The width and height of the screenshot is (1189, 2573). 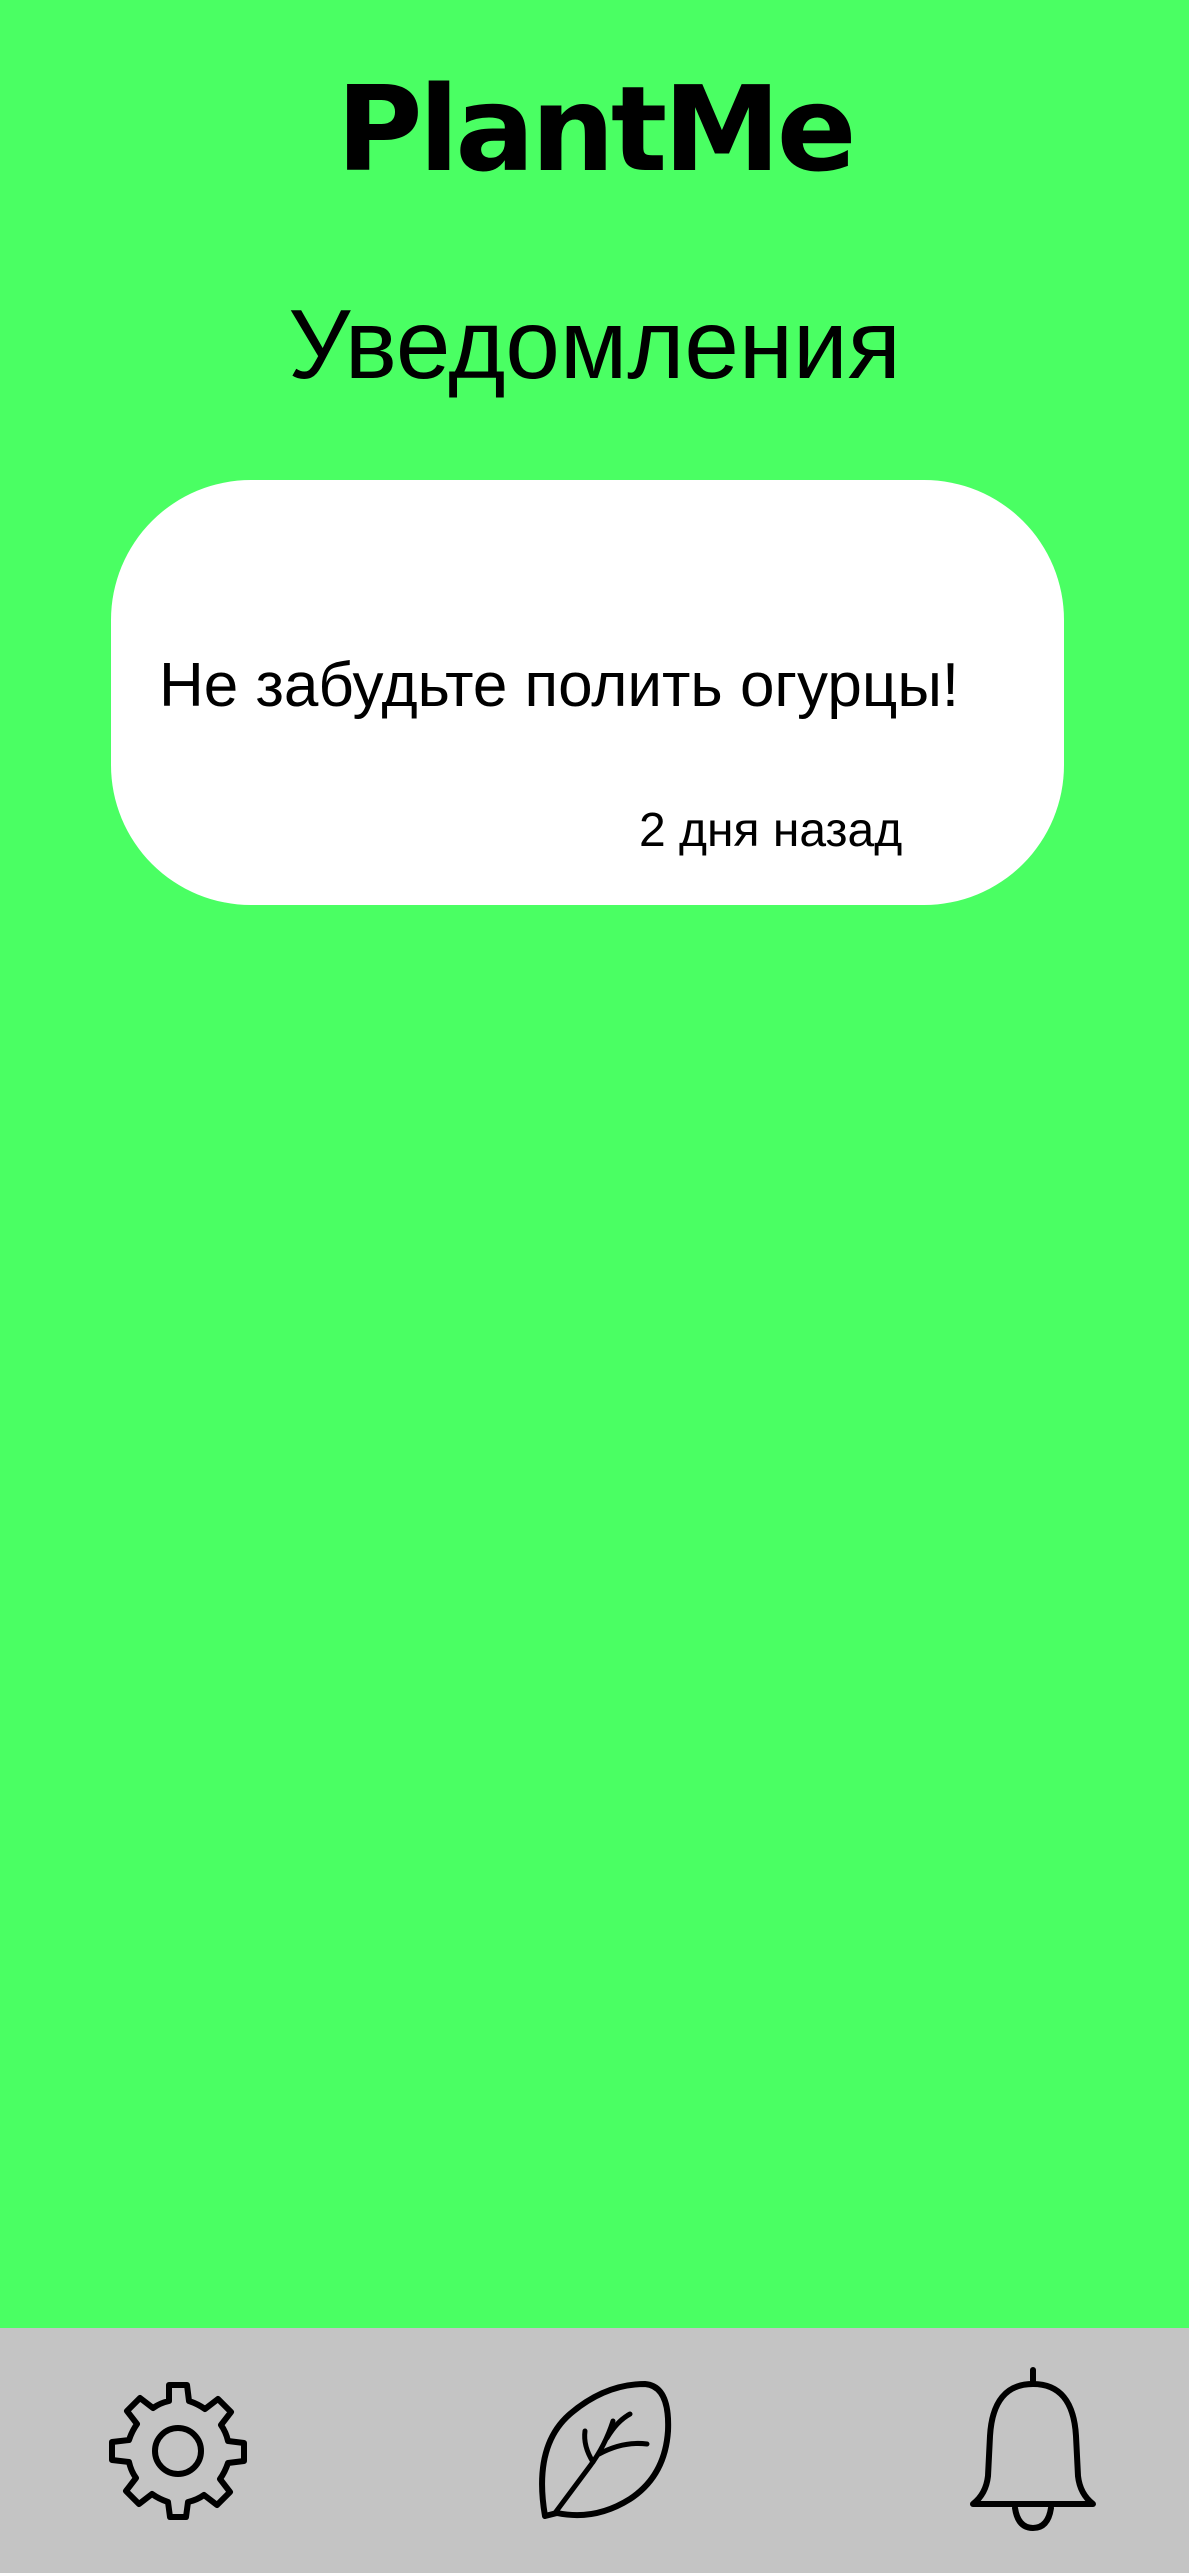 I want to click on leaf-icon, so click(x=605, y=2449).